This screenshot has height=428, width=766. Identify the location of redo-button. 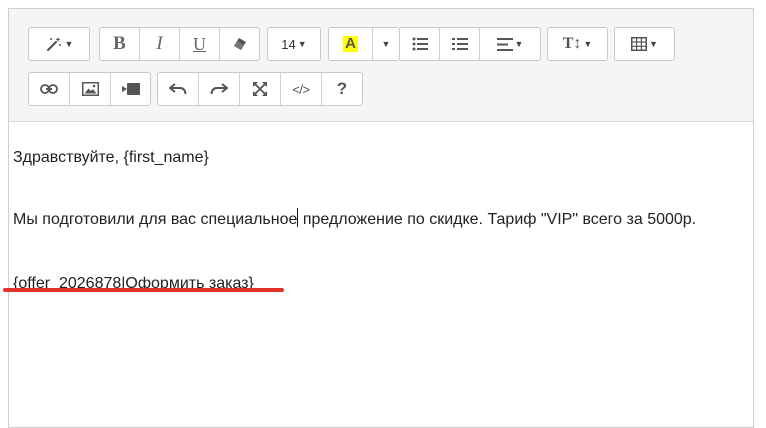
(219, 89).